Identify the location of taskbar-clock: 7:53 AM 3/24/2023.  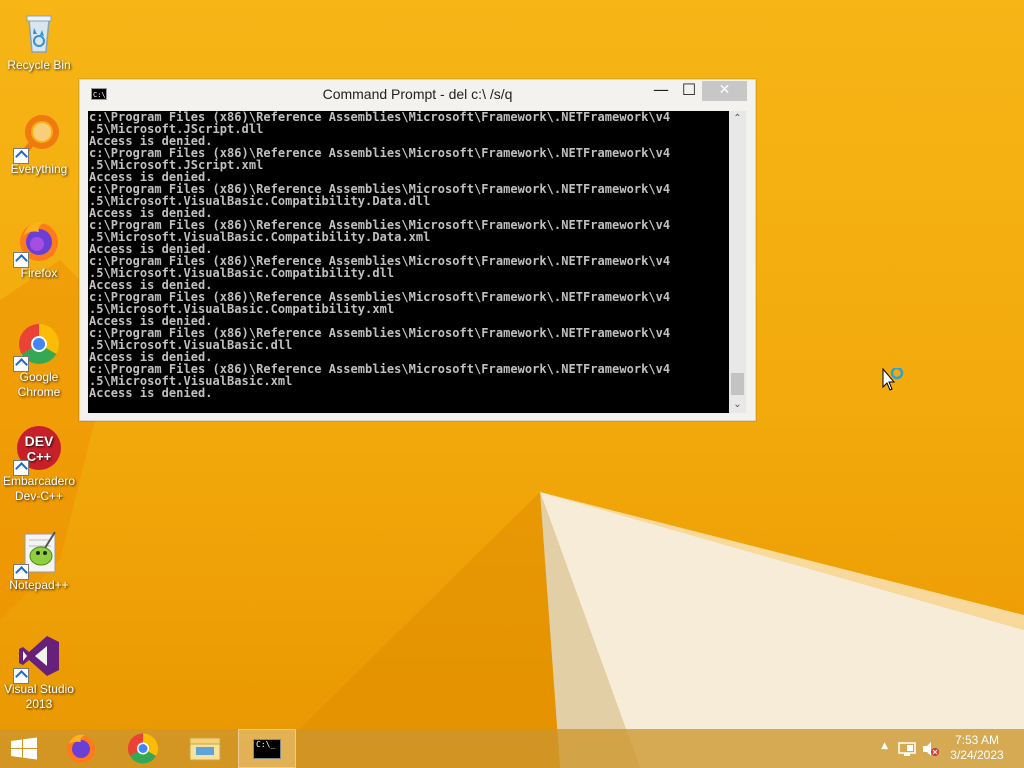
(977, 748).